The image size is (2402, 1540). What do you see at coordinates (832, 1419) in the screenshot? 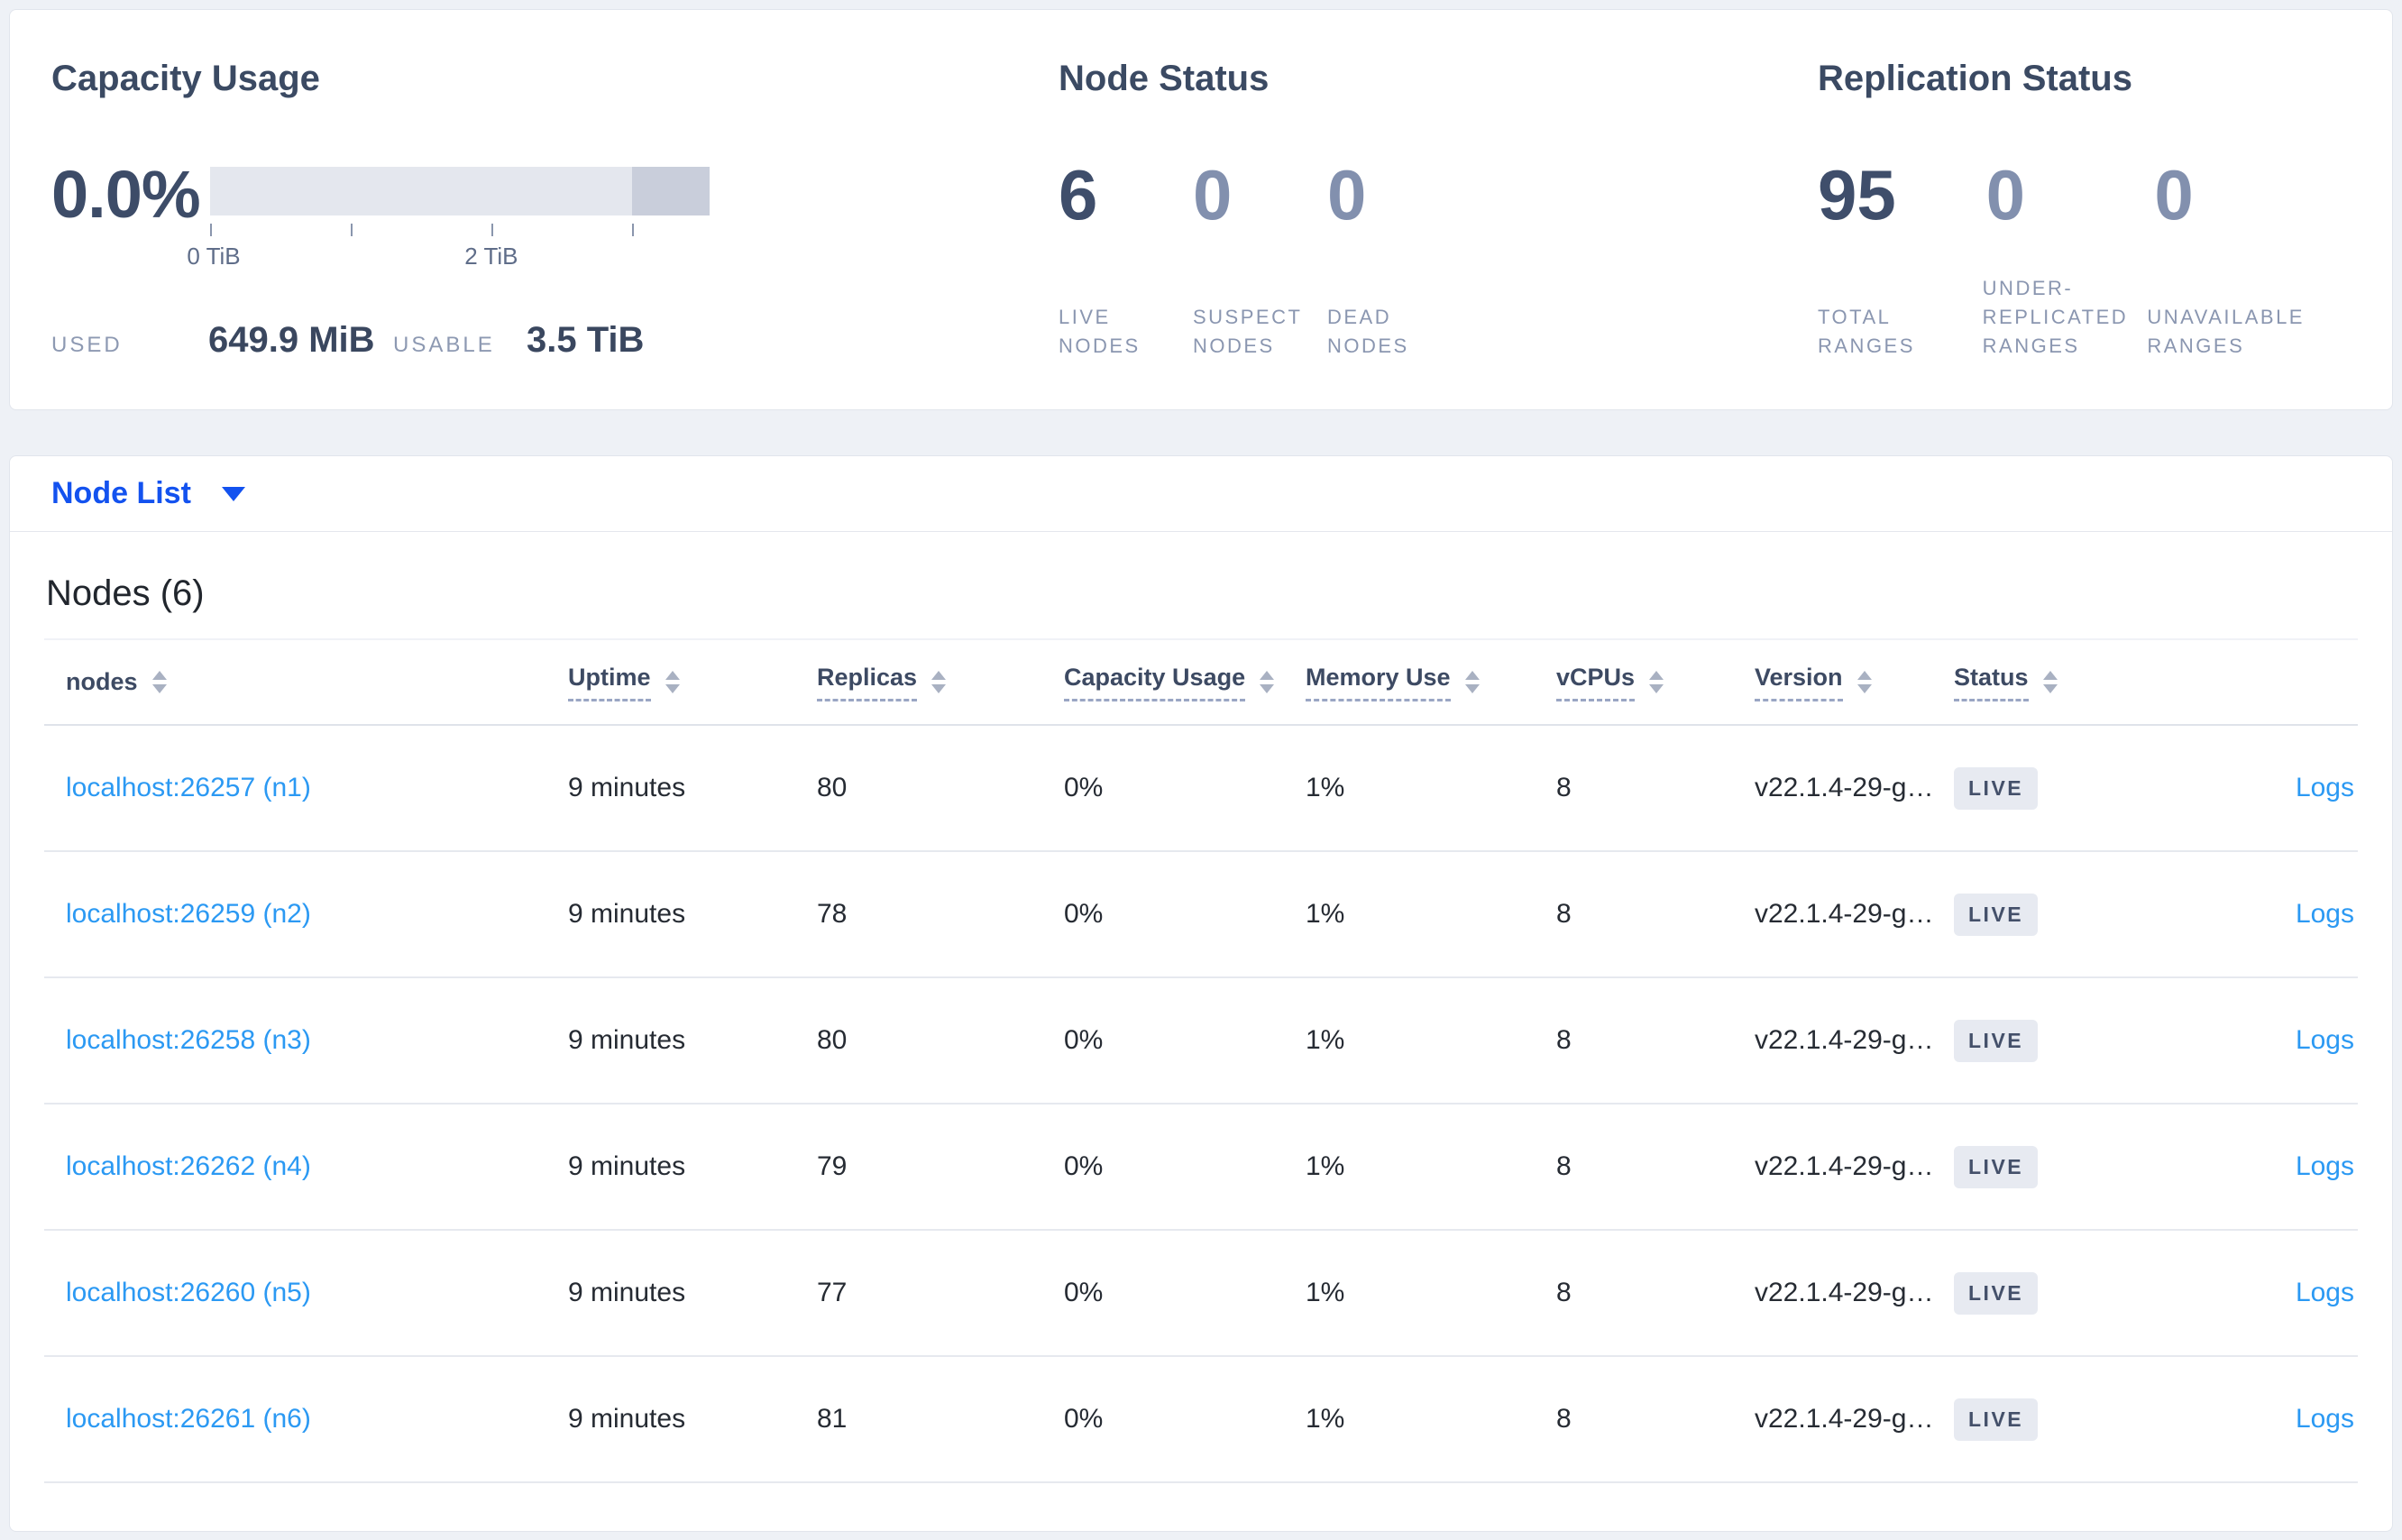
I see `replicas-cell: 81` at bounding box center [832, 1419].